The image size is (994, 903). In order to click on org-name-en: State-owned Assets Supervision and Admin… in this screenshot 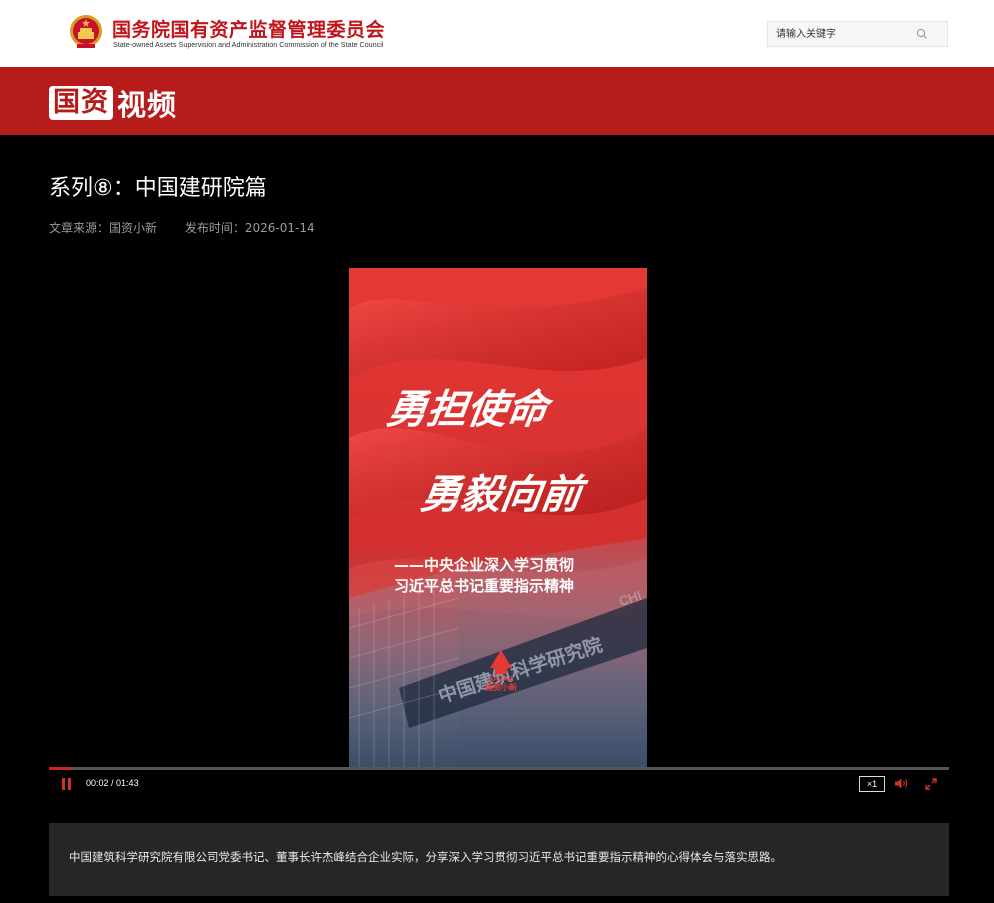, I will do `click(248, 44)`.